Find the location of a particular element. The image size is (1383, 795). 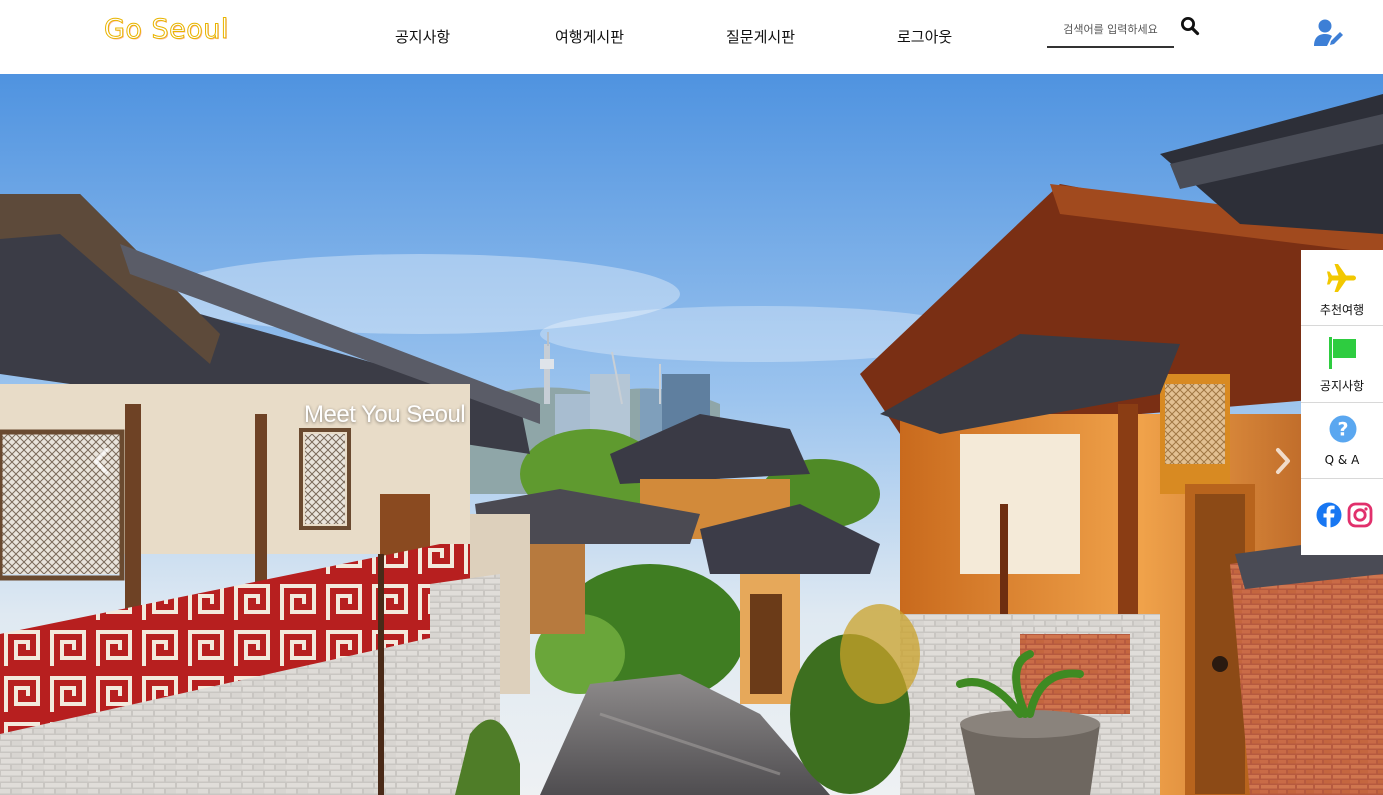

hero-caption: Meet You Seoul is located at coordinates (385, 414).